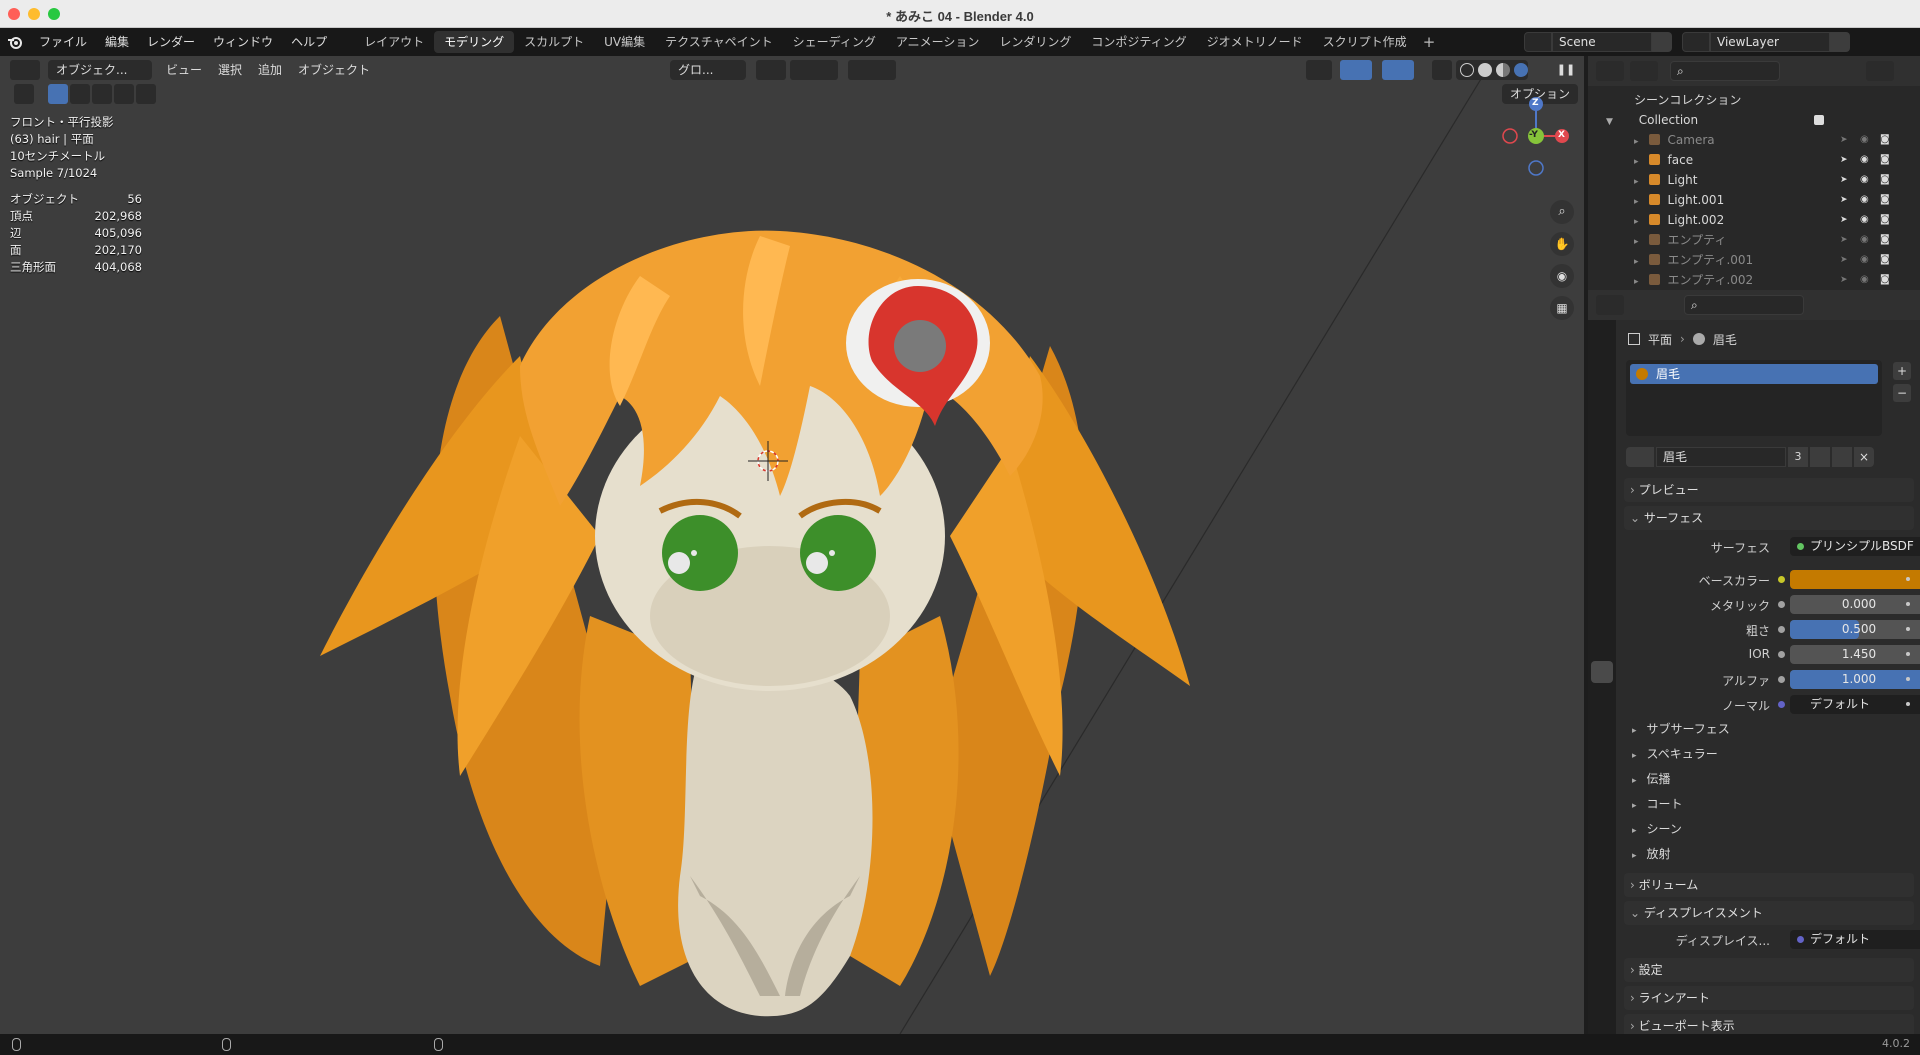 The width and height of the screenshot is (1920, 1055). Describe the element at coordinates (1602, 622) in the screenshot. I see `constraints-tab-icon` at that location.